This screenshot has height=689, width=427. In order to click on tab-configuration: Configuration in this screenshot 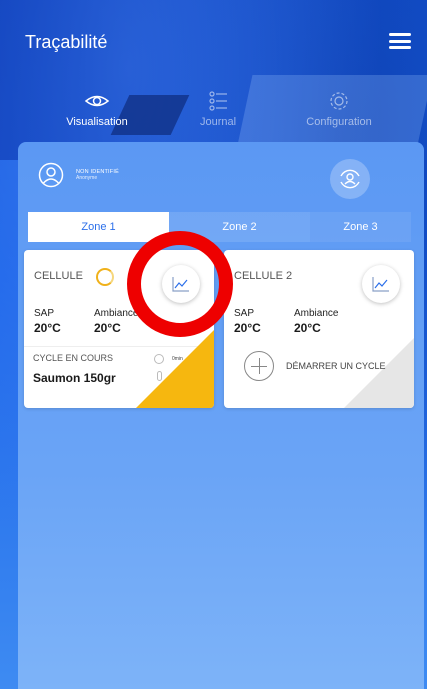, I will do `click(339, 109)`.